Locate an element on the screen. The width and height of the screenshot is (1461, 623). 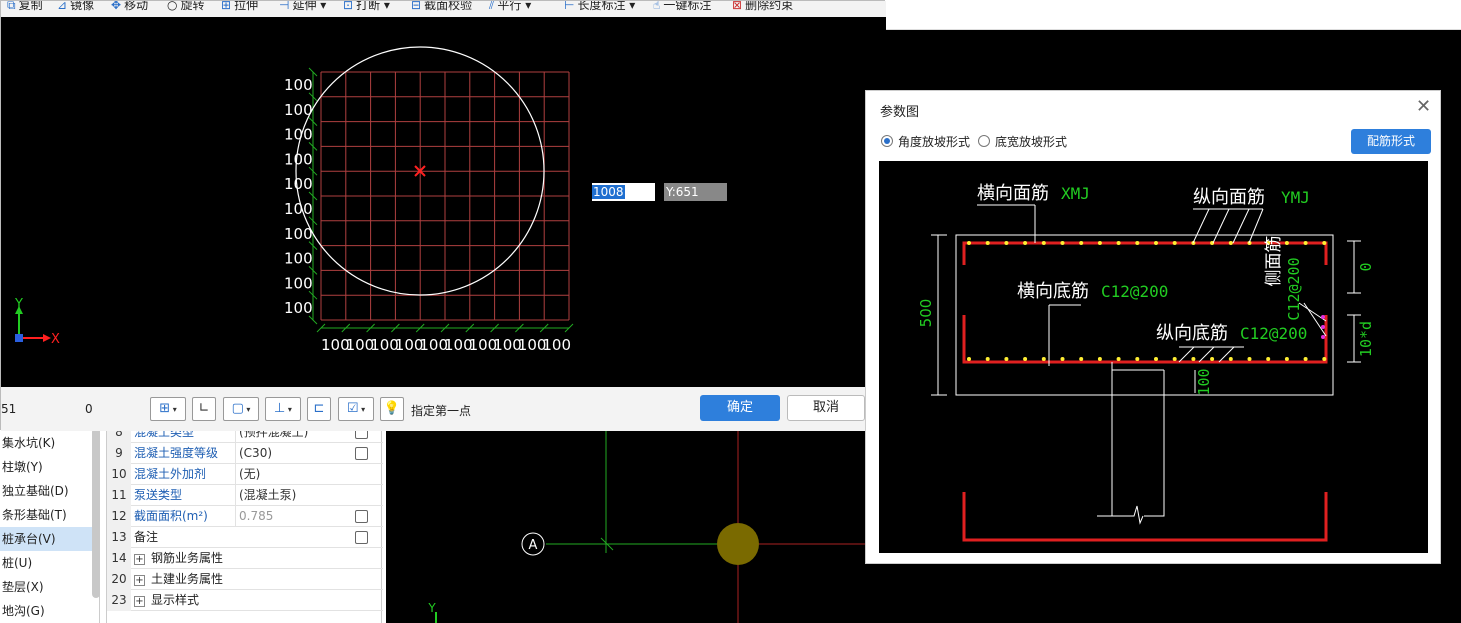
property-row: 11 泵送类型 (混凝土泵) is located at coordinates (245, 495).